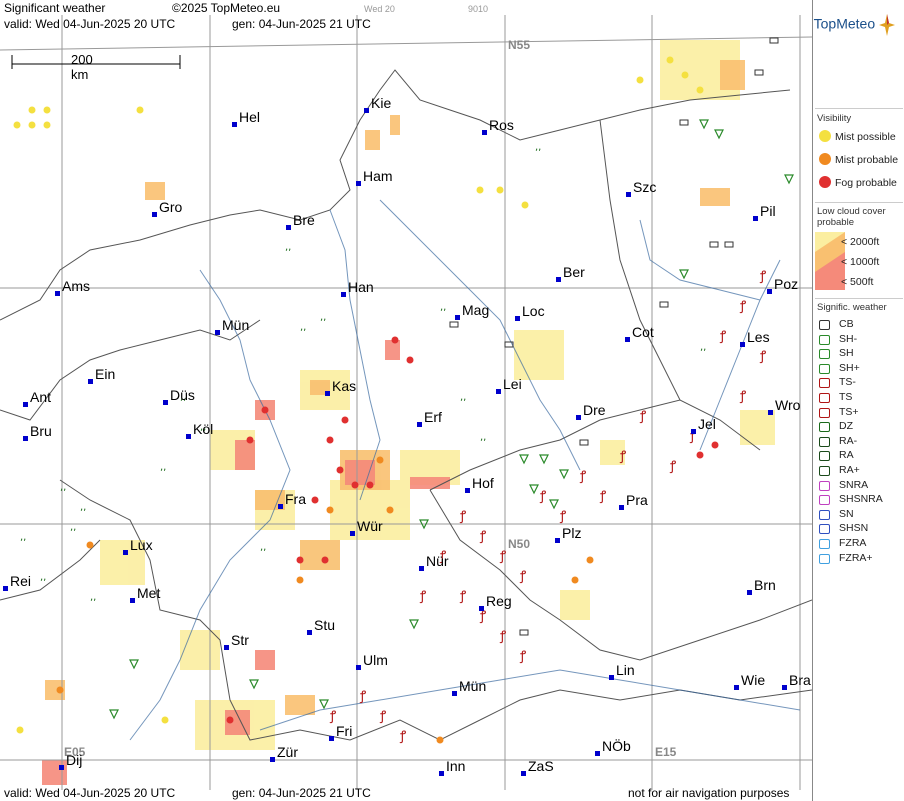 The width and height of the screenshot is (904, 801). What do you see at coordinates (643, 332) in the screenshot?
I see `city-label: Cot` at bounding box center [643, 332].